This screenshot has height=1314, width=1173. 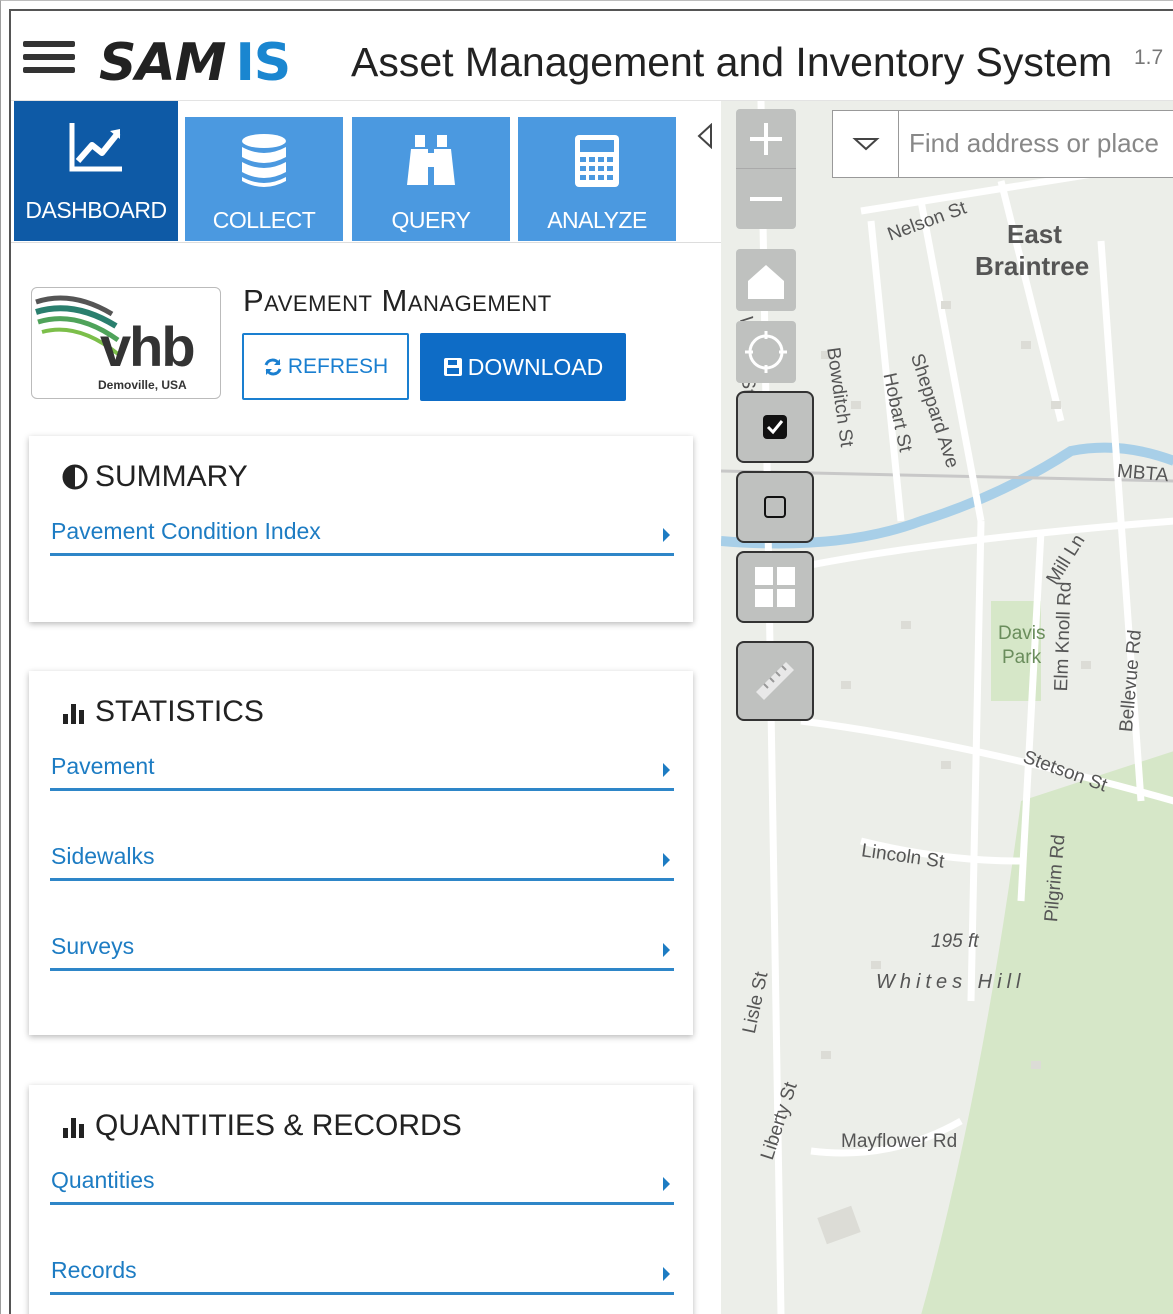 I want to click on map-label-east: East, so click(x=1034, y=234).